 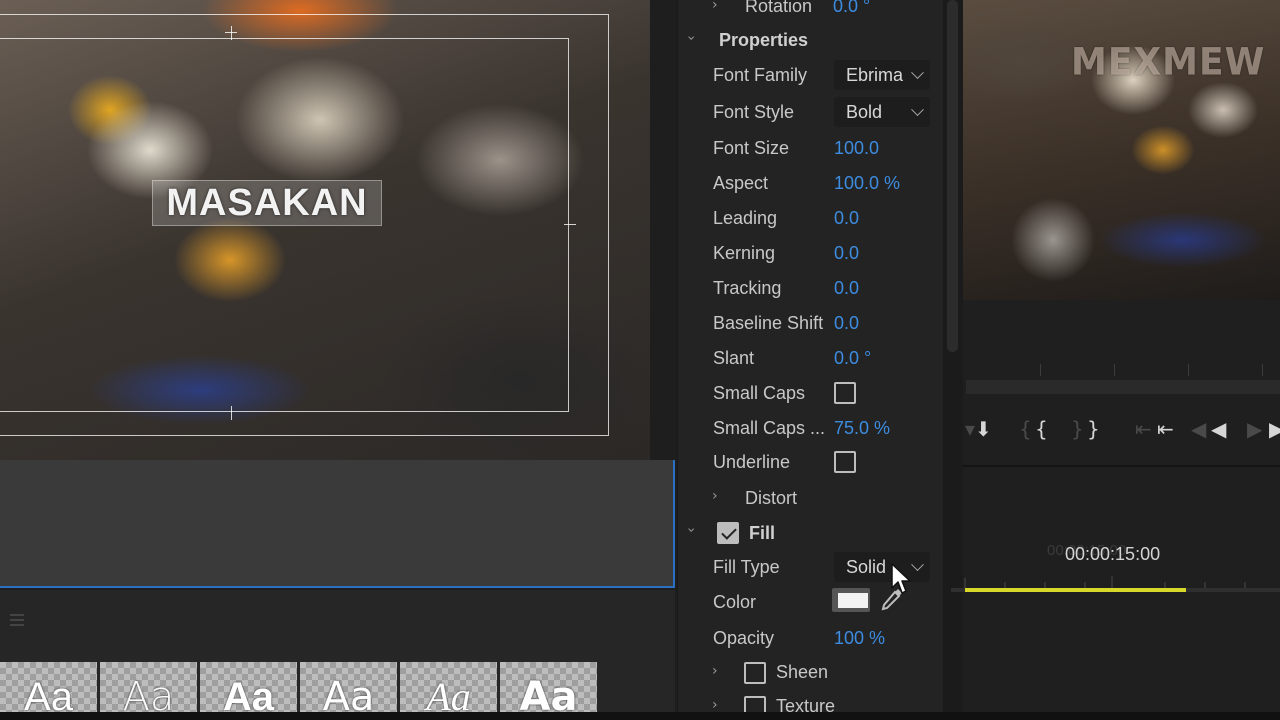 What do you see at coordinates (952, 176) in the screenshot?
I see `scrollbar-thumb` at bounding box center [952, 176].